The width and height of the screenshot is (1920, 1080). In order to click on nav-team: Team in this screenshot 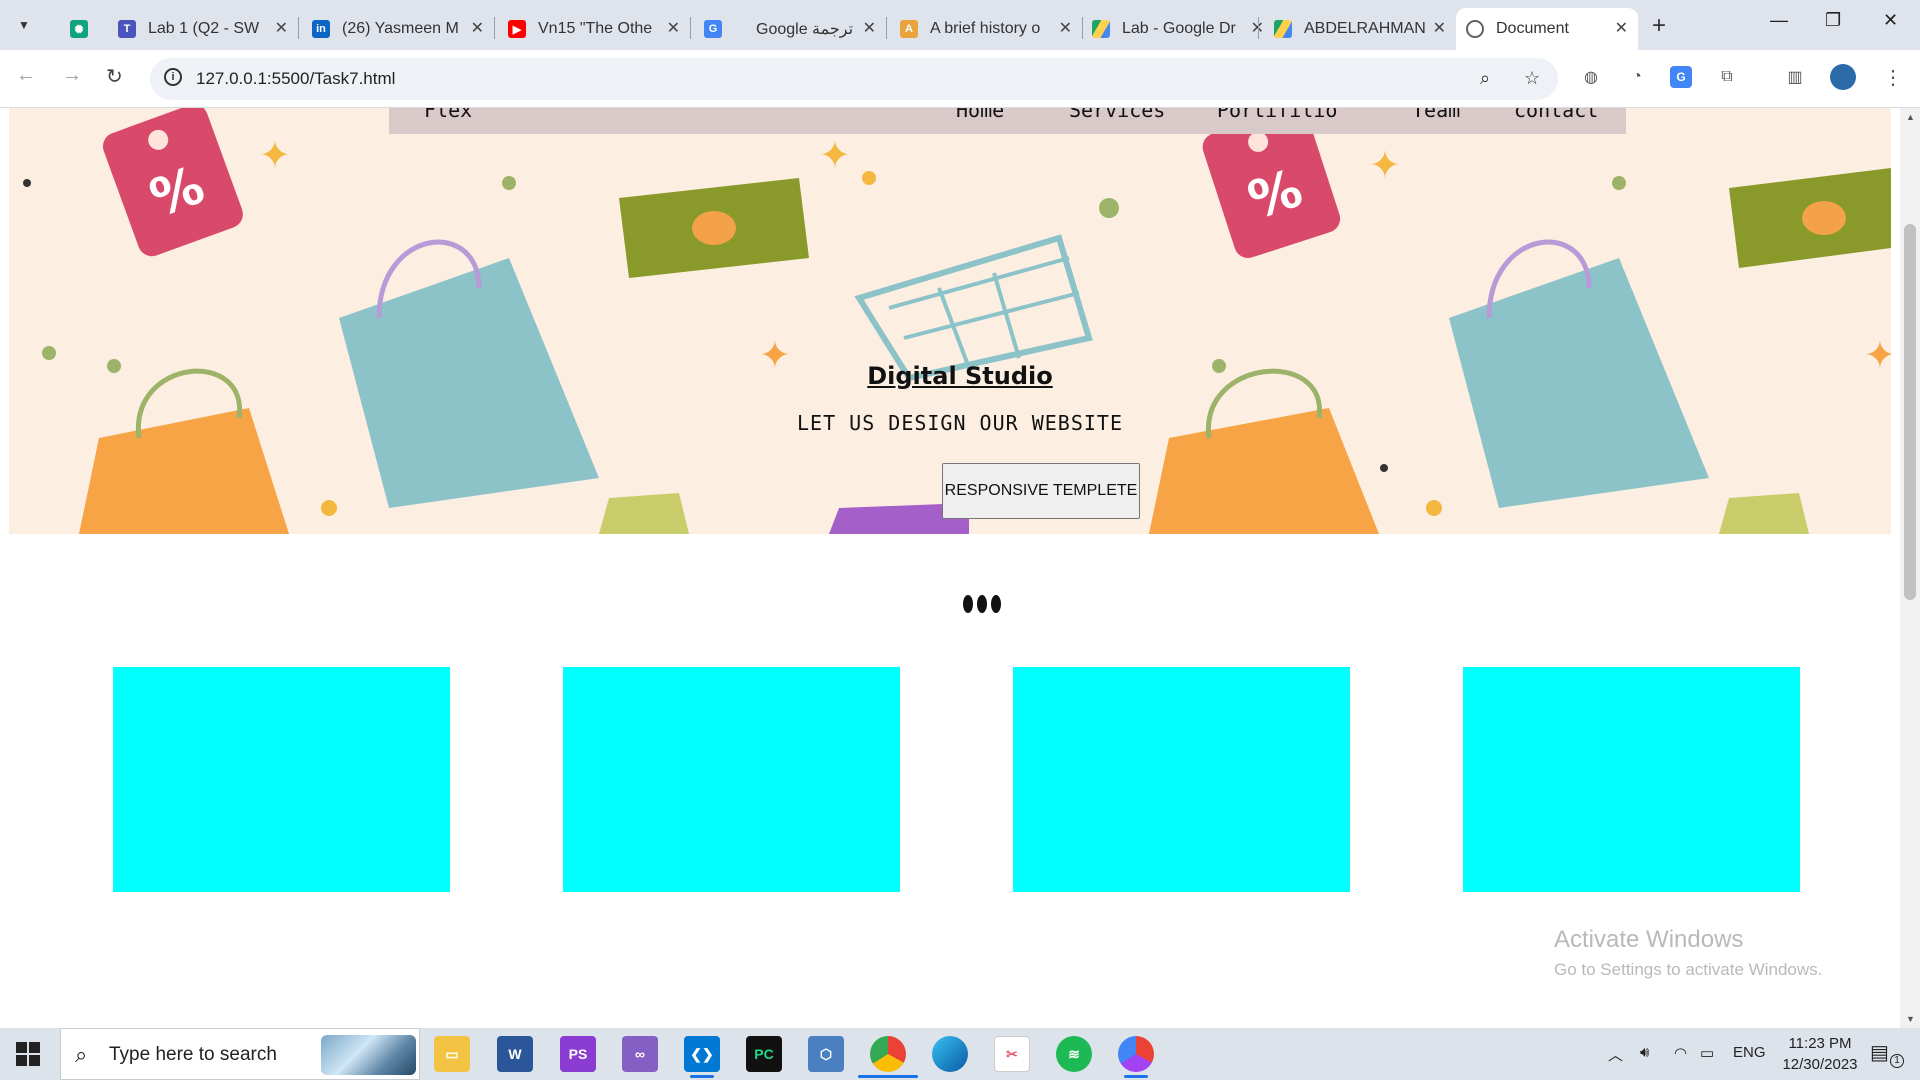, I will do `click(1436, 115)`.